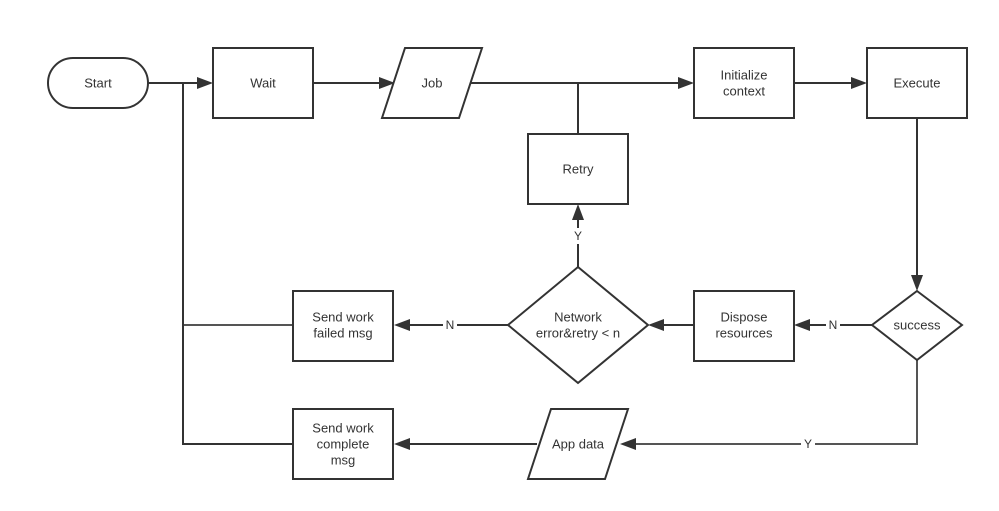  I want to click on edge-success-appdata, so click(776, 402).